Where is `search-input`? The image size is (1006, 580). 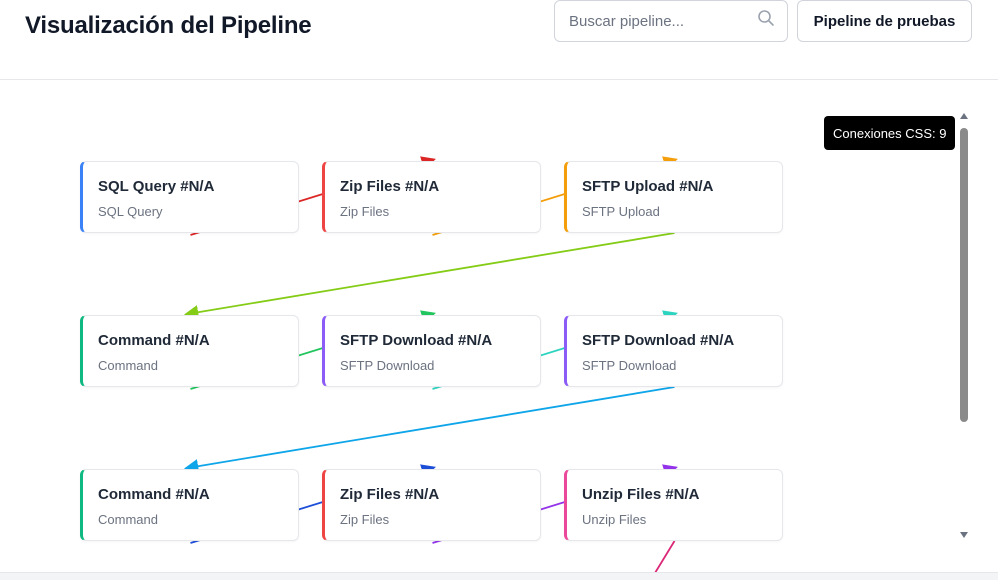
search-input is located at coordinates (662, 21).